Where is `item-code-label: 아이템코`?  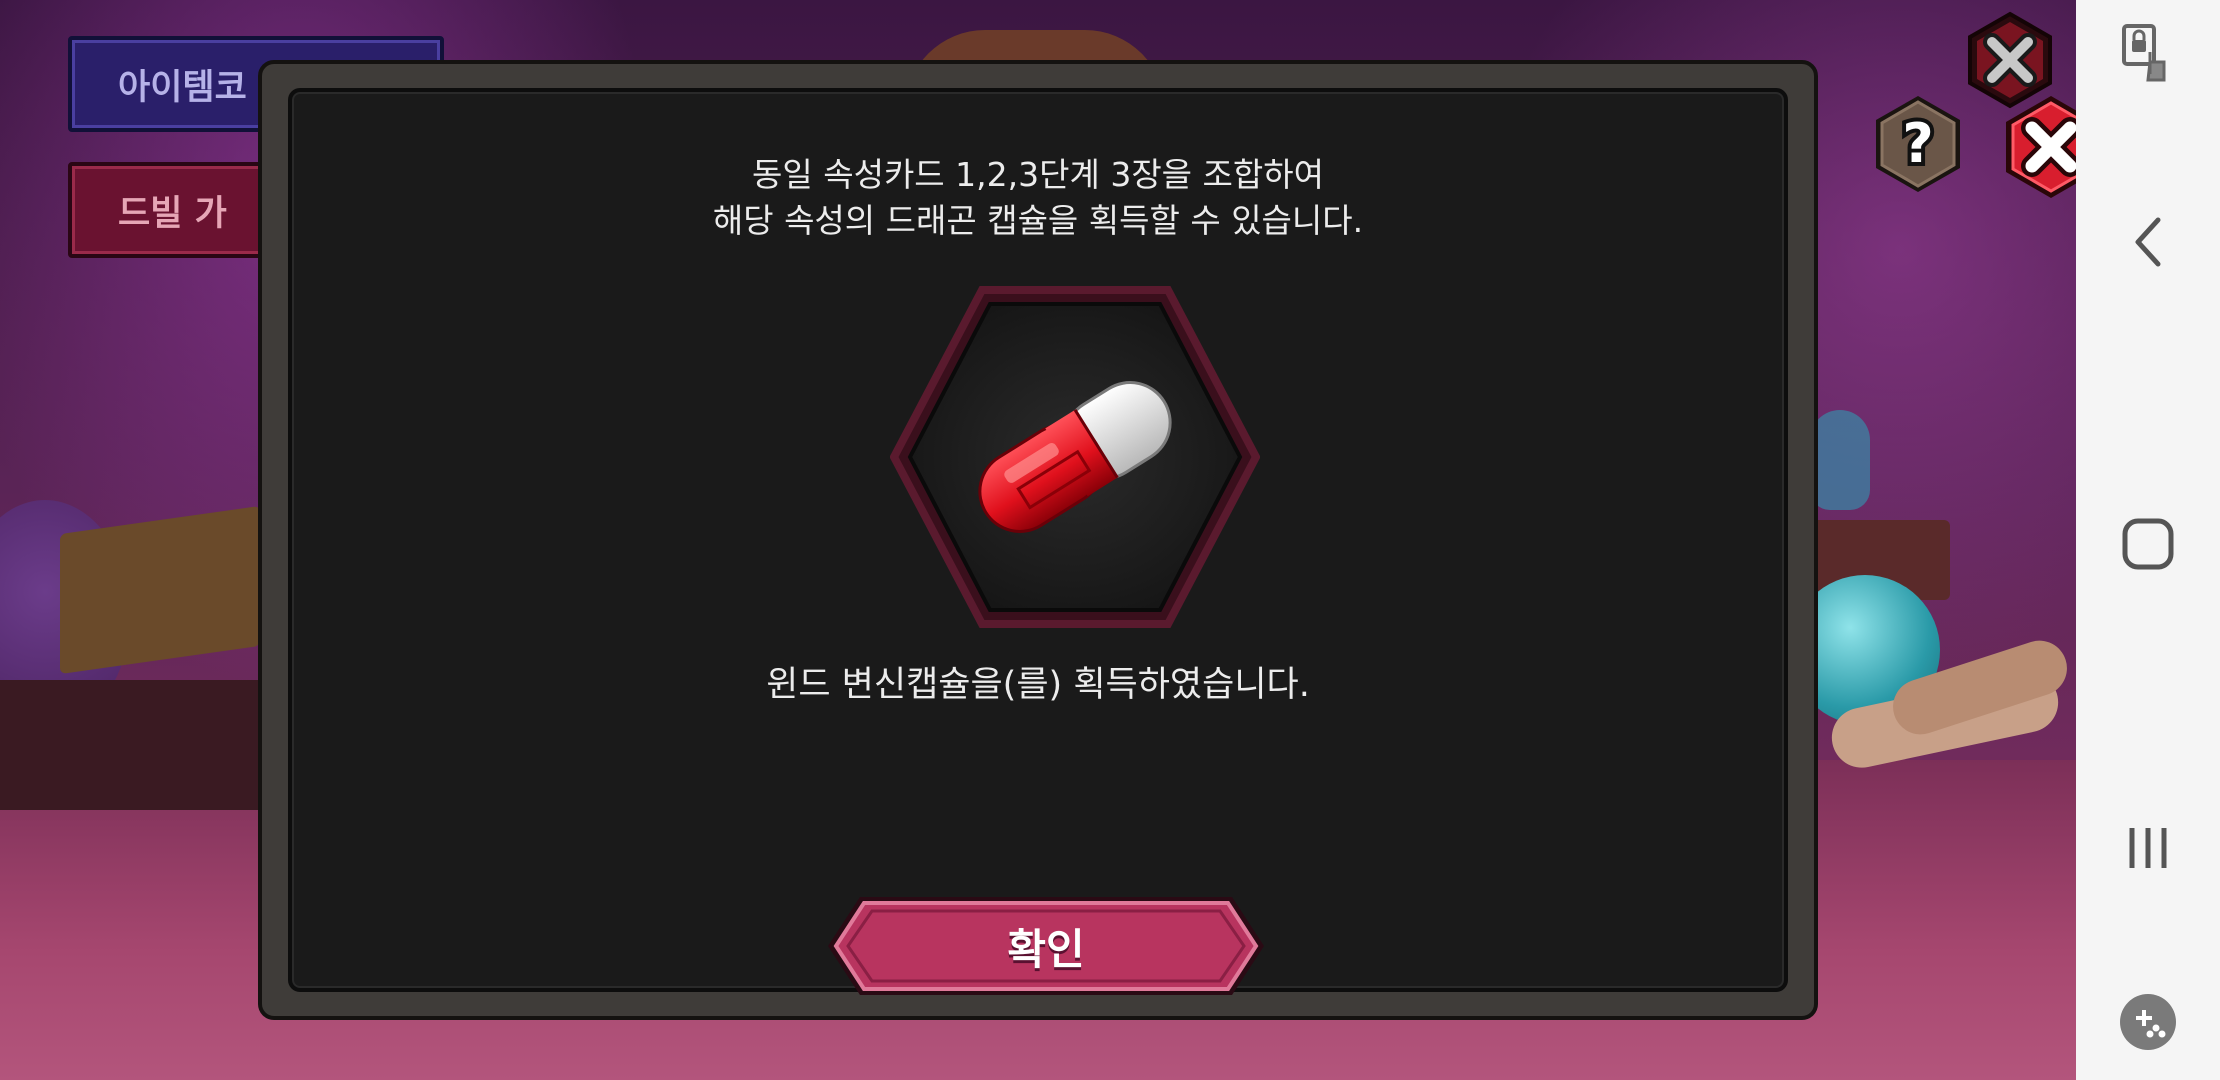
item-code-label: 아이템코 is located at coordinates (182, 87).